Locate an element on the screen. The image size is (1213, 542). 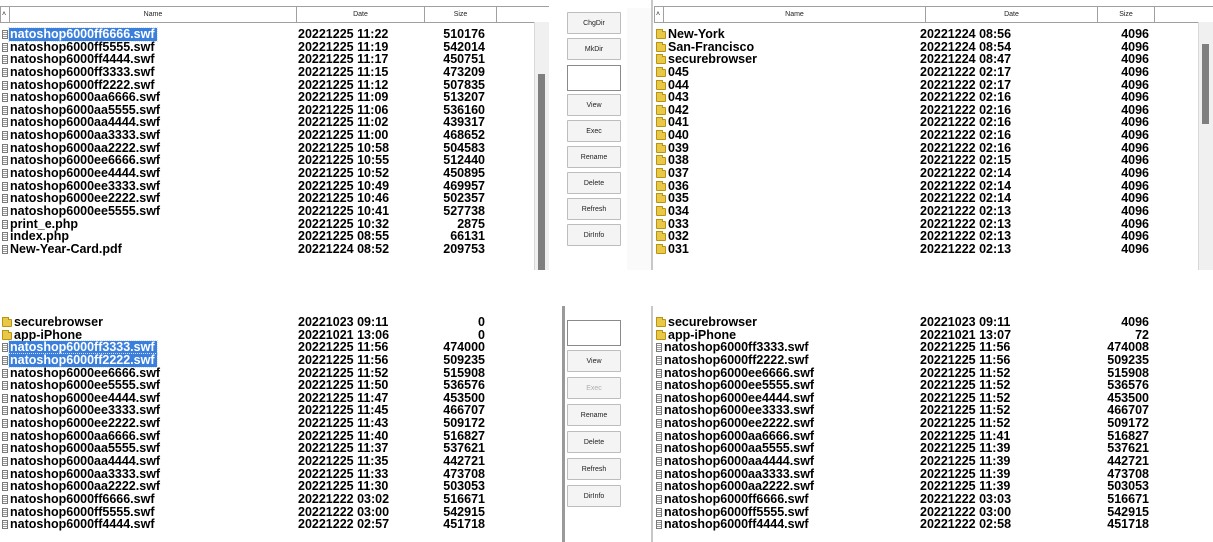
chgdir-button: ChgDir is located at coordinates (594, 23).